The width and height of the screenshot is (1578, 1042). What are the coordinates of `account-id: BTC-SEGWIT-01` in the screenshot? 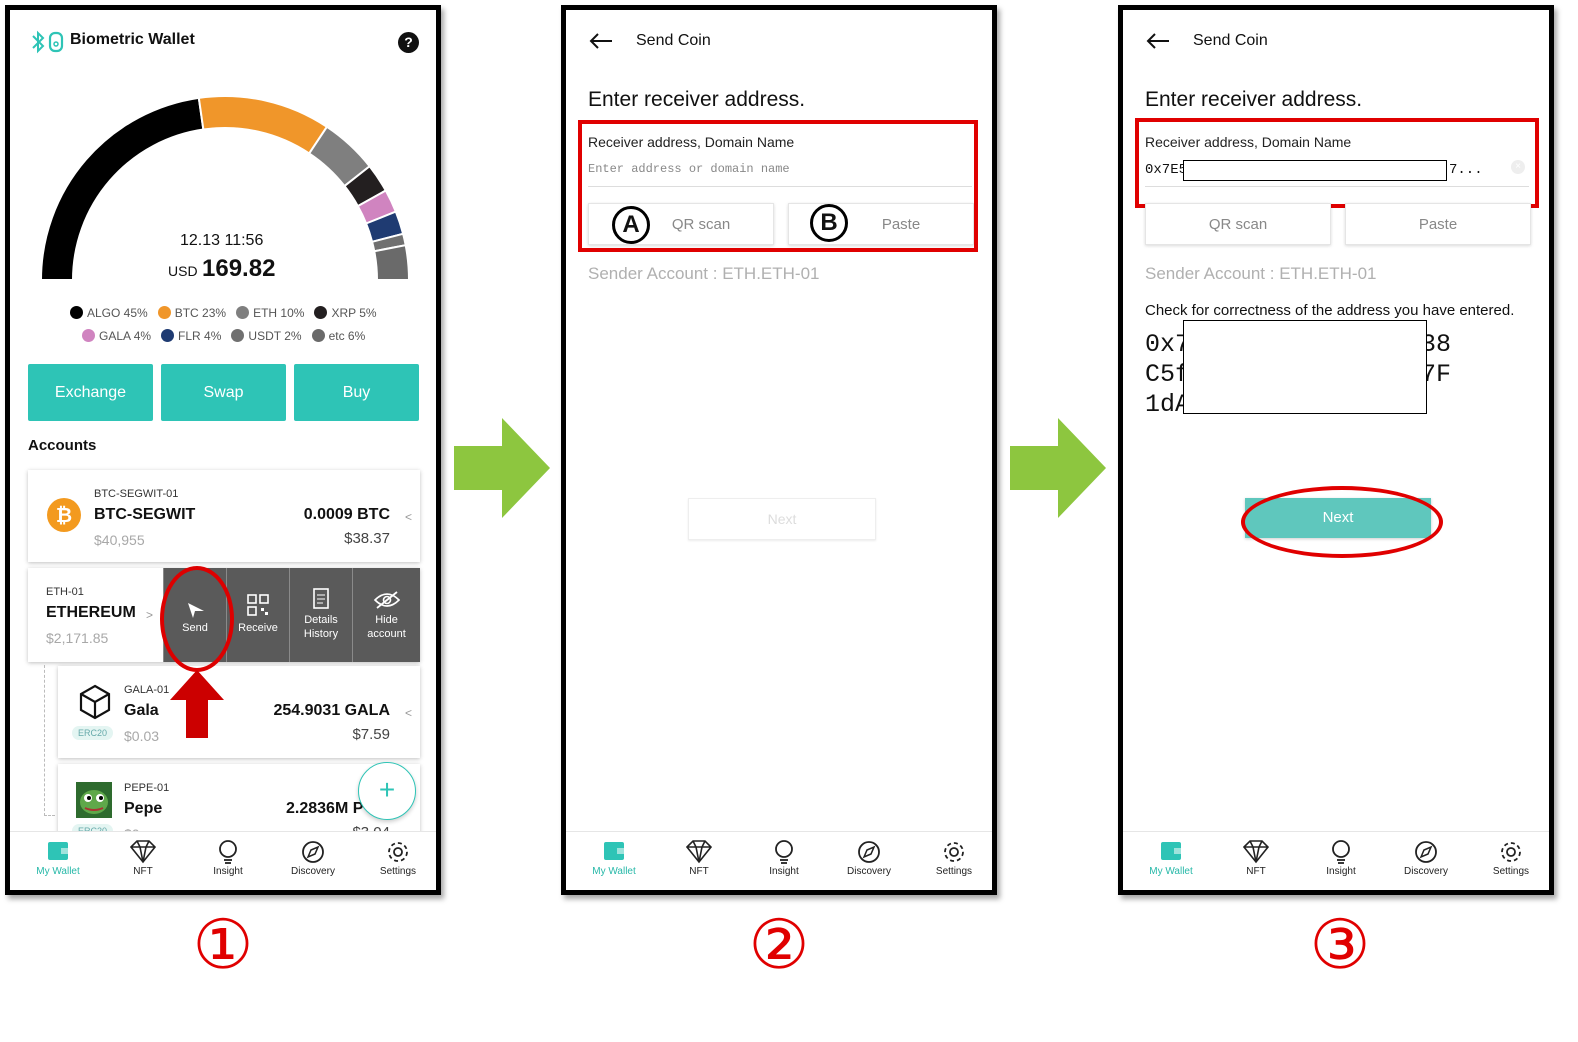 It's located at (136, 494).